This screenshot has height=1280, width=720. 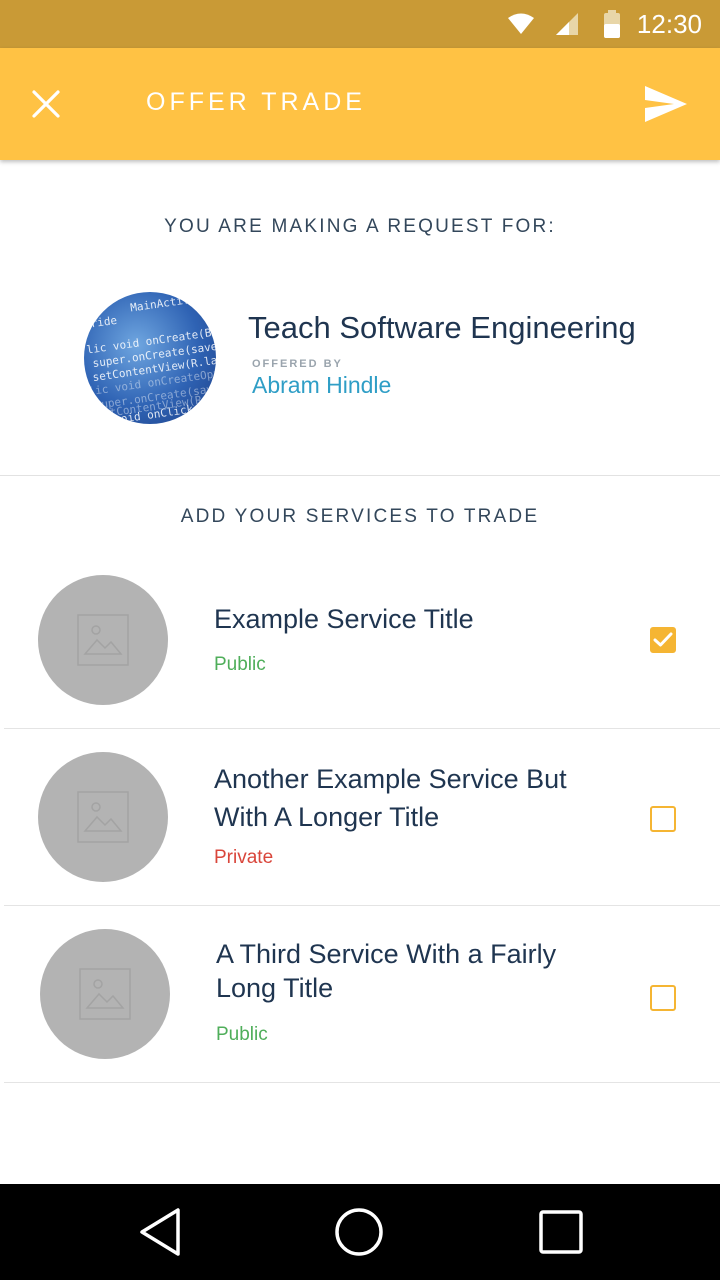 I want to click on recents-button, so click(x=561, y=1232).